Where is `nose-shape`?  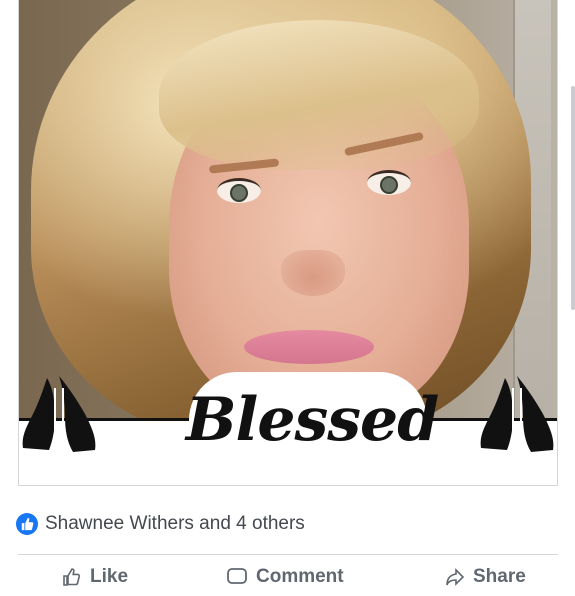
nose-shape is located at coordinates (313, 273).